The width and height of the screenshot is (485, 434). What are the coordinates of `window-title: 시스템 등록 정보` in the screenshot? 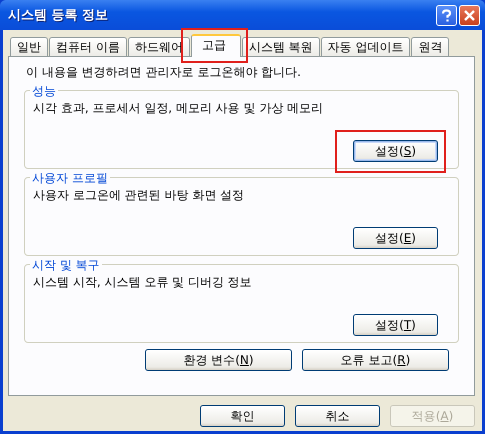 It's located at (58, 15).